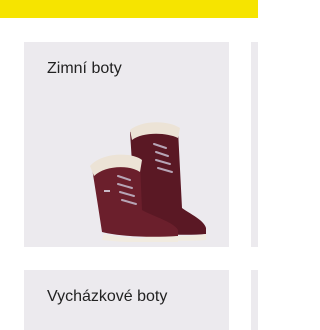 The height and width of the screenshot is (330, 320). I want to click on category-title: Vycházkové boty, so click(107, 296).